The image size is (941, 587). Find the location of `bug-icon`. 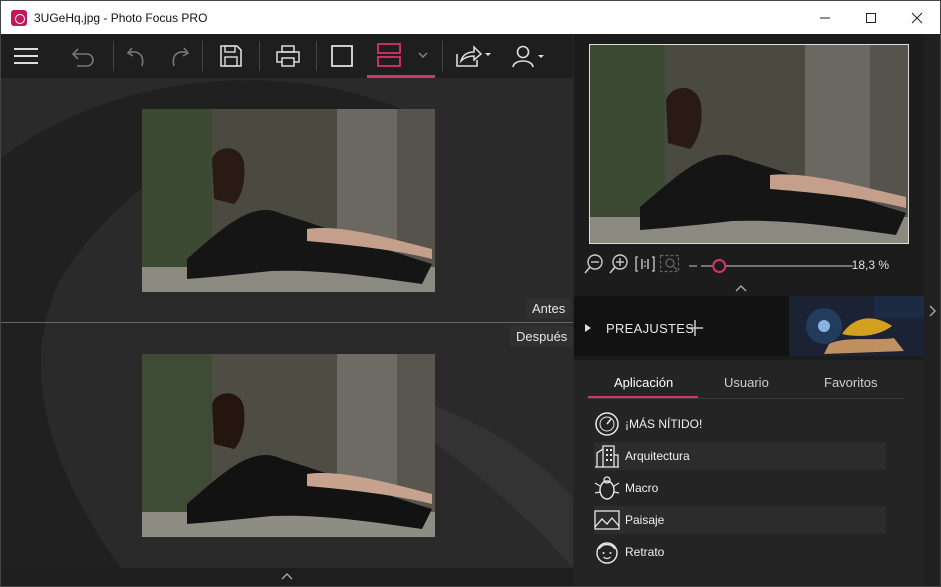

bug-icon is located at coordinates (607, 488).